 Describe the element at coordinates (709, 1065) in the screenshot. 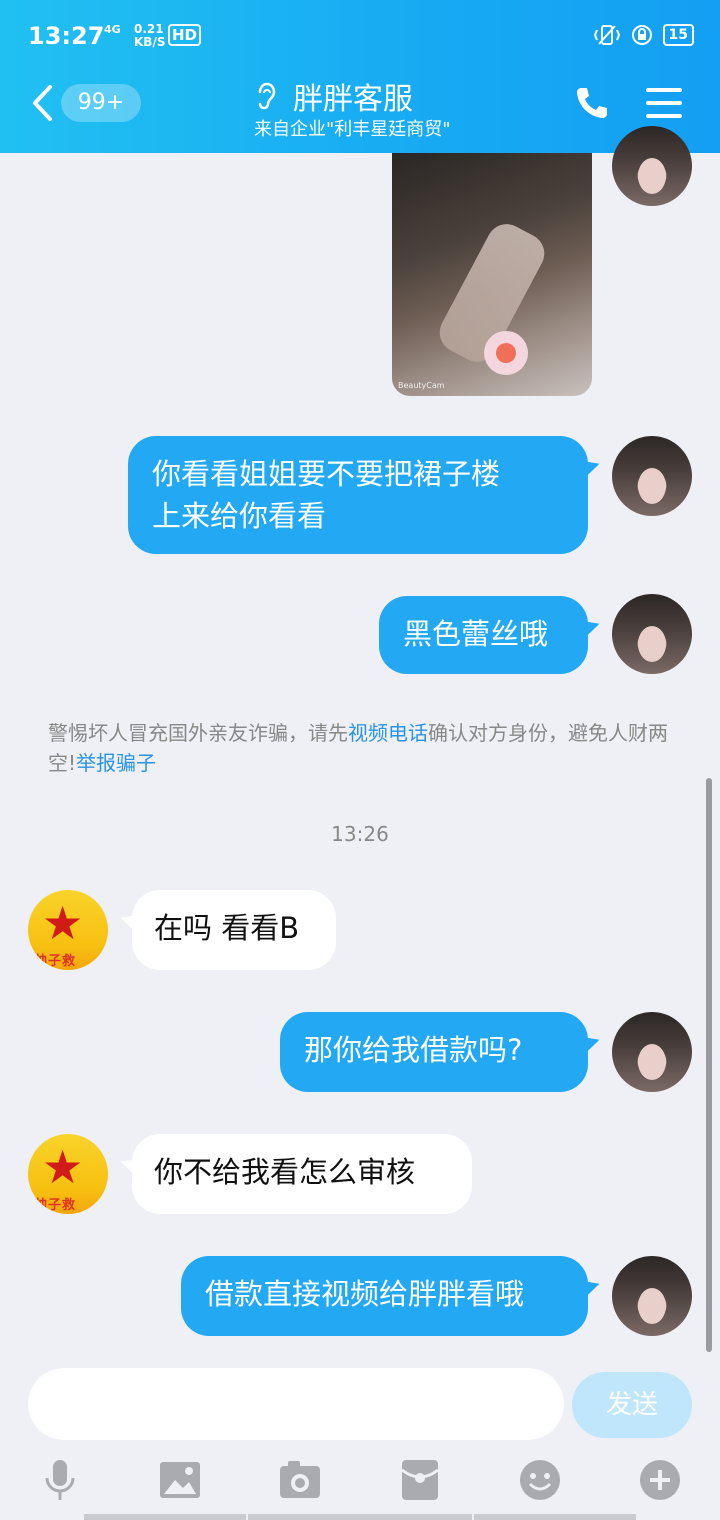

I see `scrollbar` at that location.